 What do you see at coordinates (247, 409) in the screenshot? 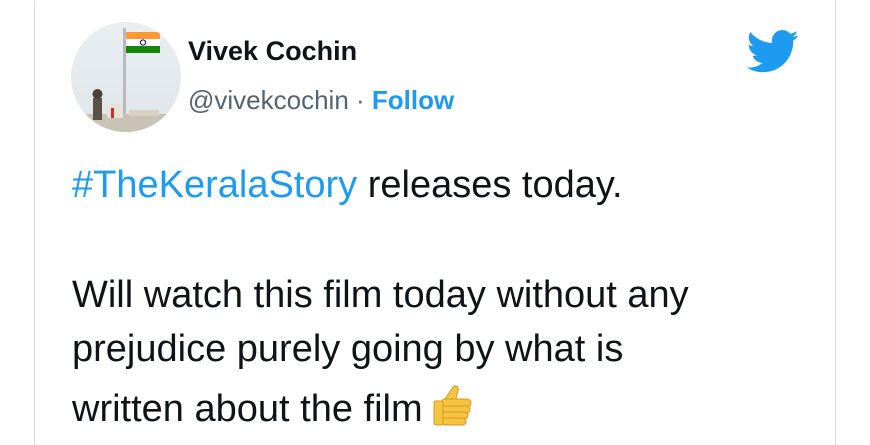
I see `tweet-text-4: written about the film` at bounding box center [247, 409].